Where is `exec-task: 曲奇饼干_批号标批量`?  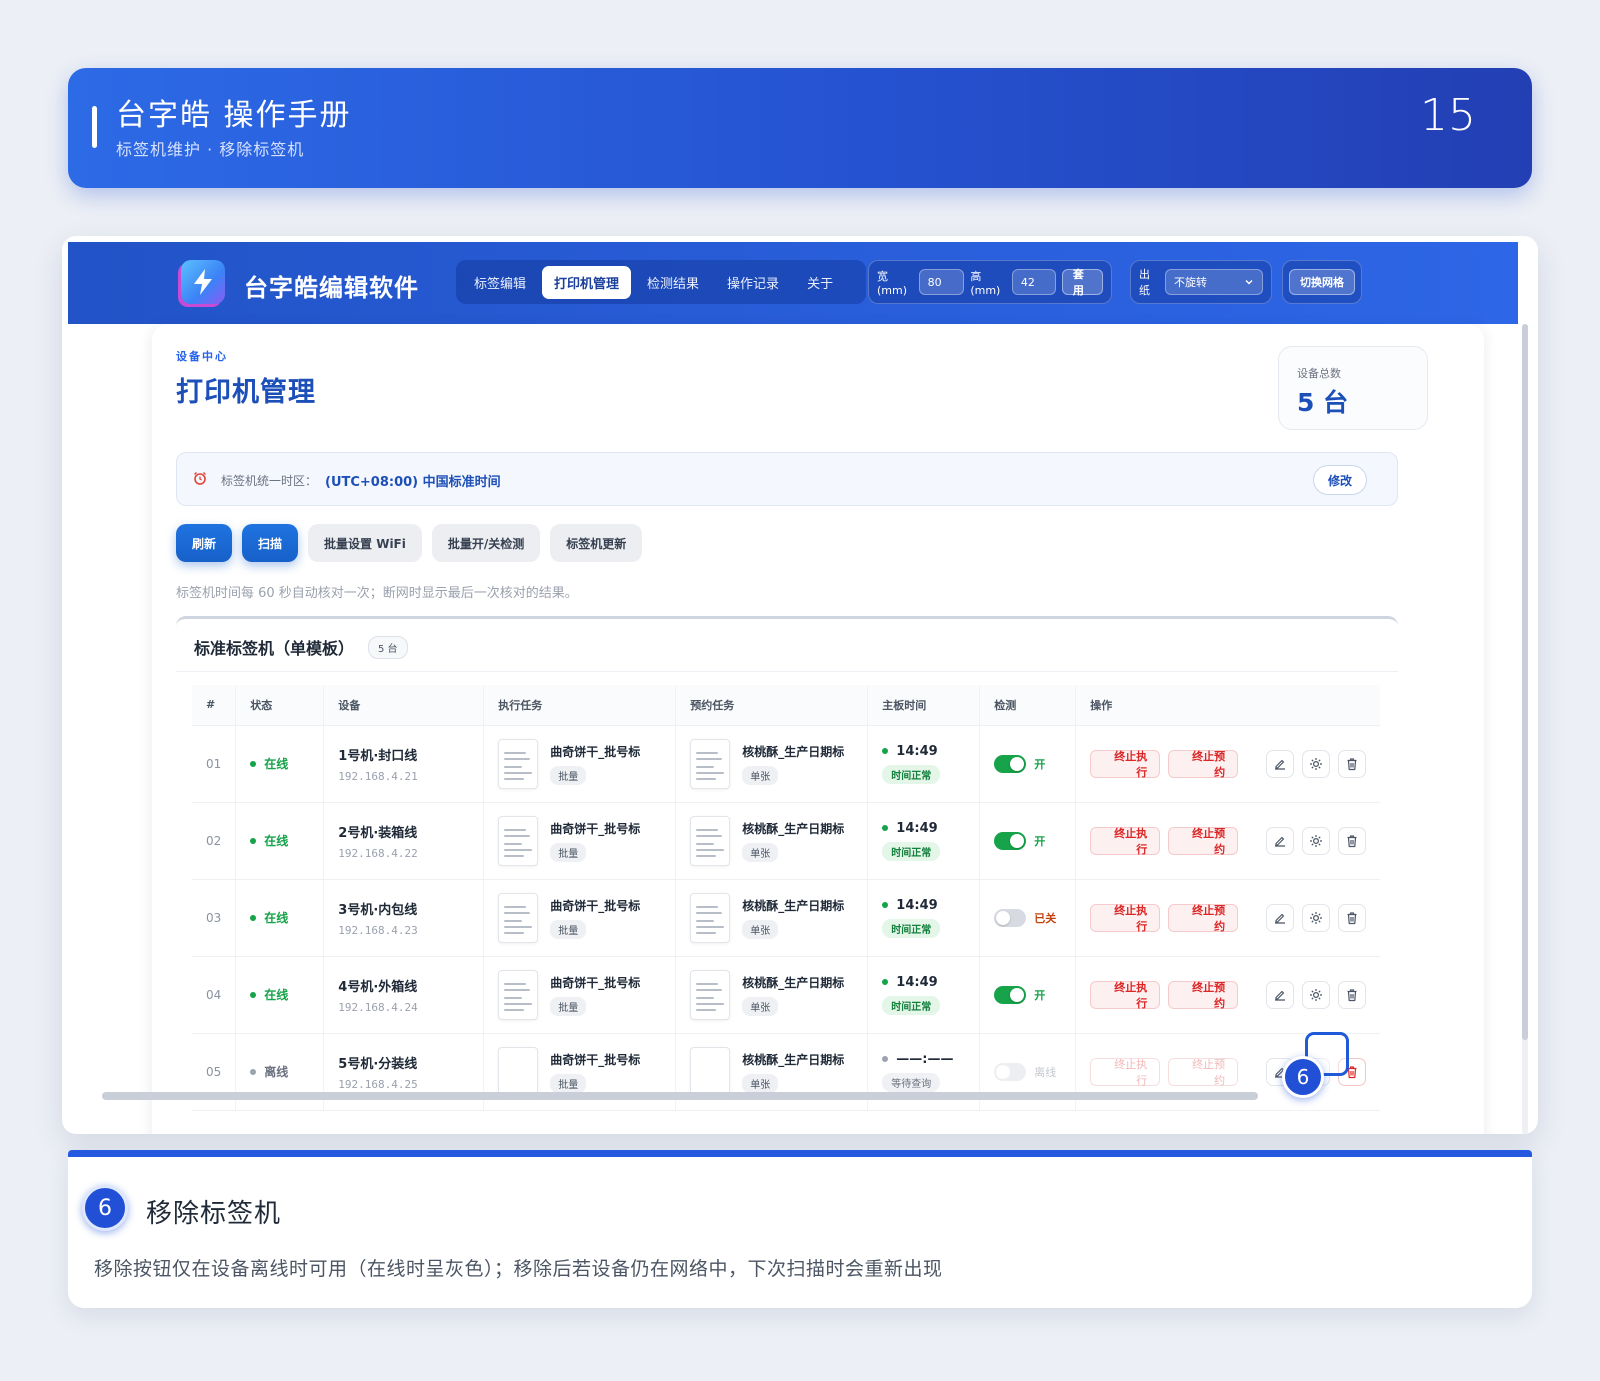 exec-task: 曲奇饼干_批号标批量 is located at coordinates (579, 1071).